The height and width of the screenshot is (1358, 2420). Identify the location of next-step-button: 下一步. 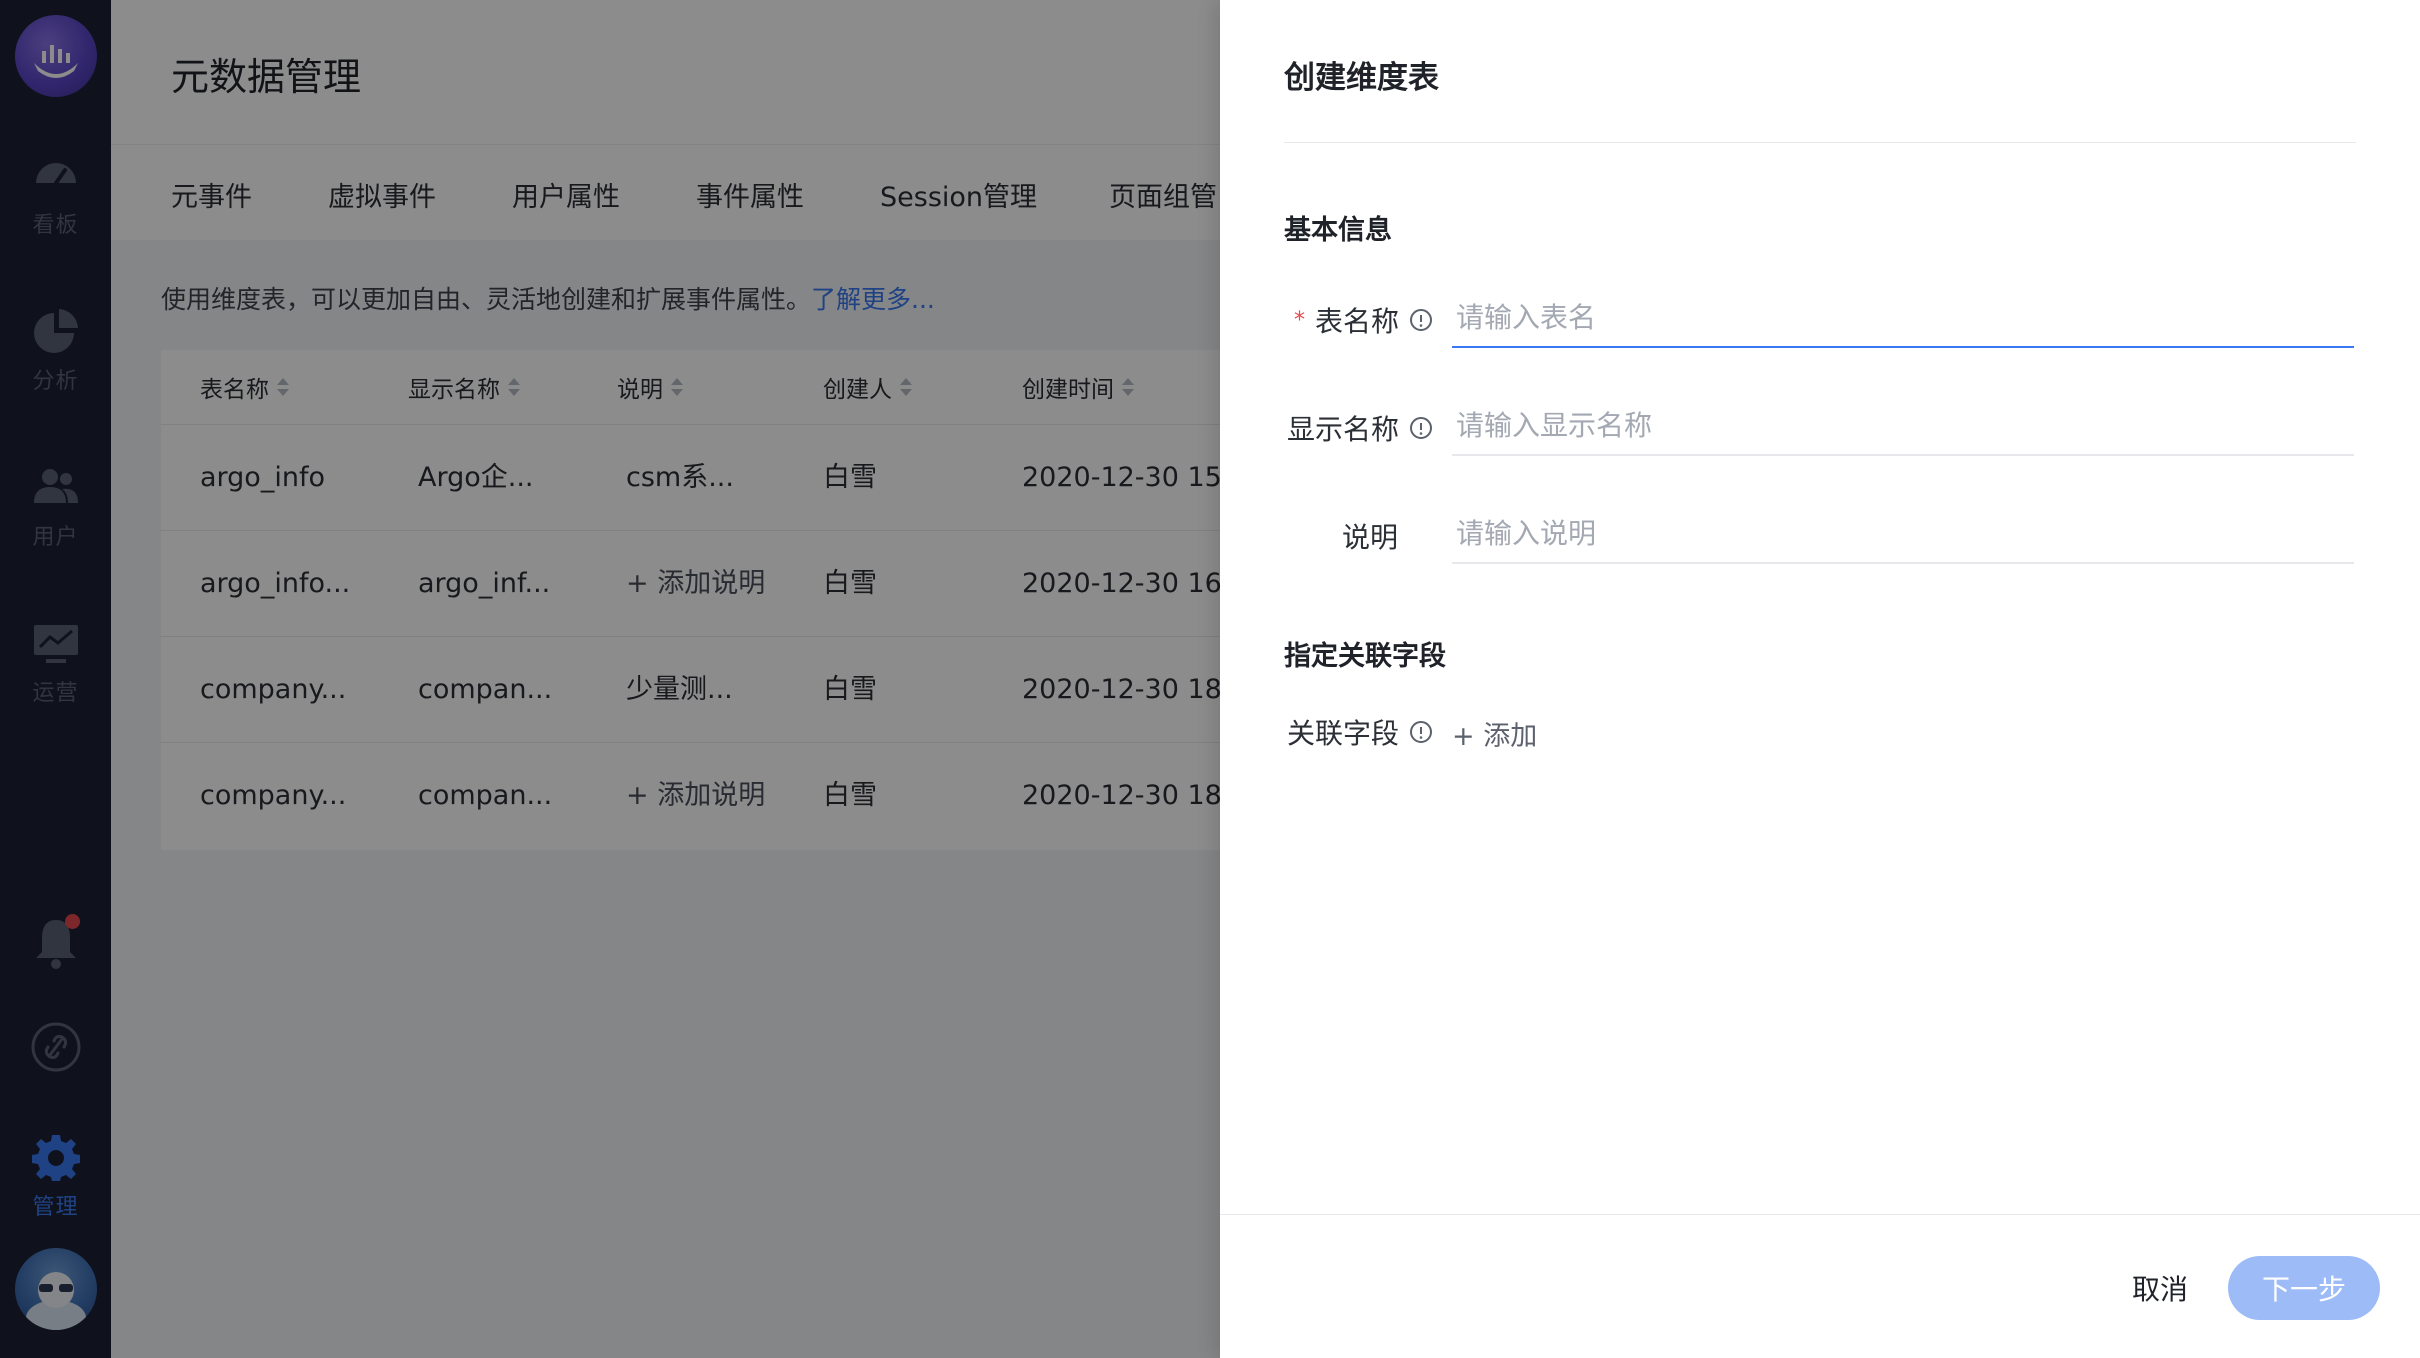
(2304, 1288).